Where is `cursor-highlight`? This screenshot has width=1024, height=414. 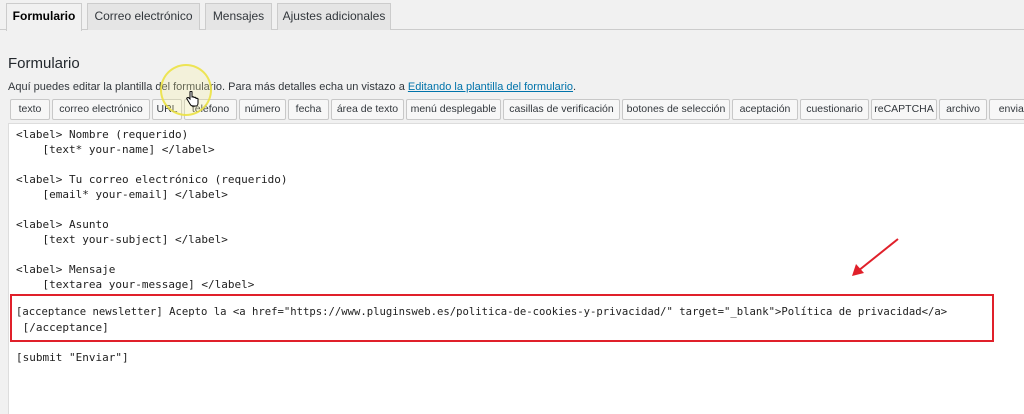 cursor-highlight is located at coordinates (186, 90).